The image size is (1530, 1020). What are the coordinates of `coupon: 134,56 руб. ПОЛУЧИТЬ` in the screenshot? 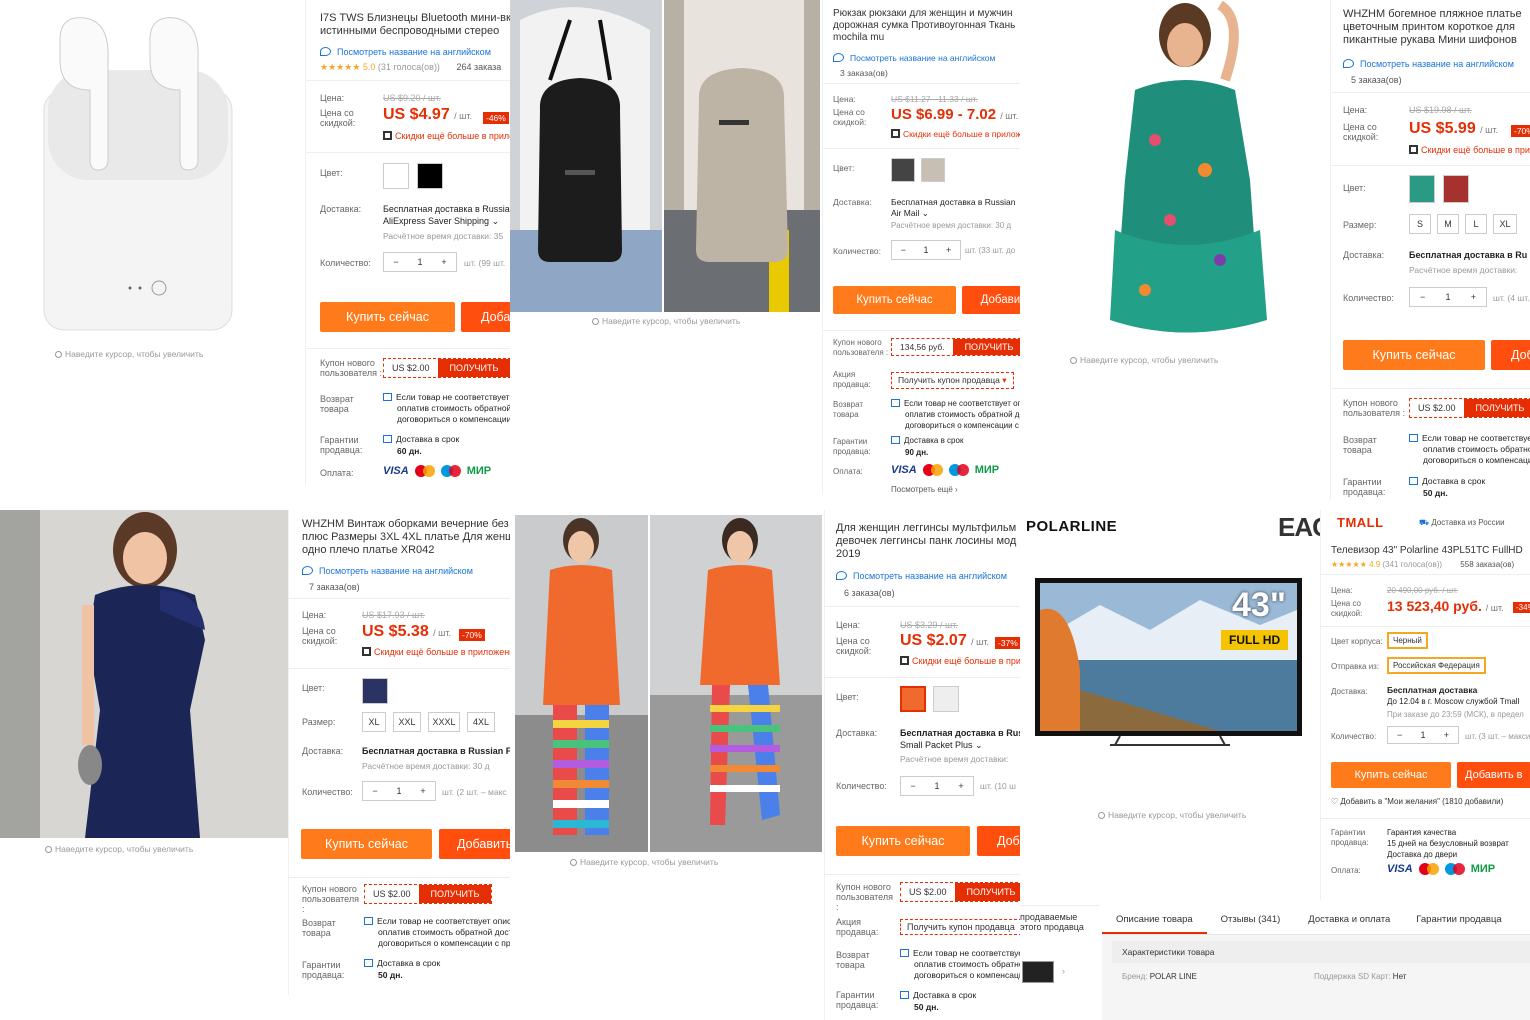 It's located at (955, 347).